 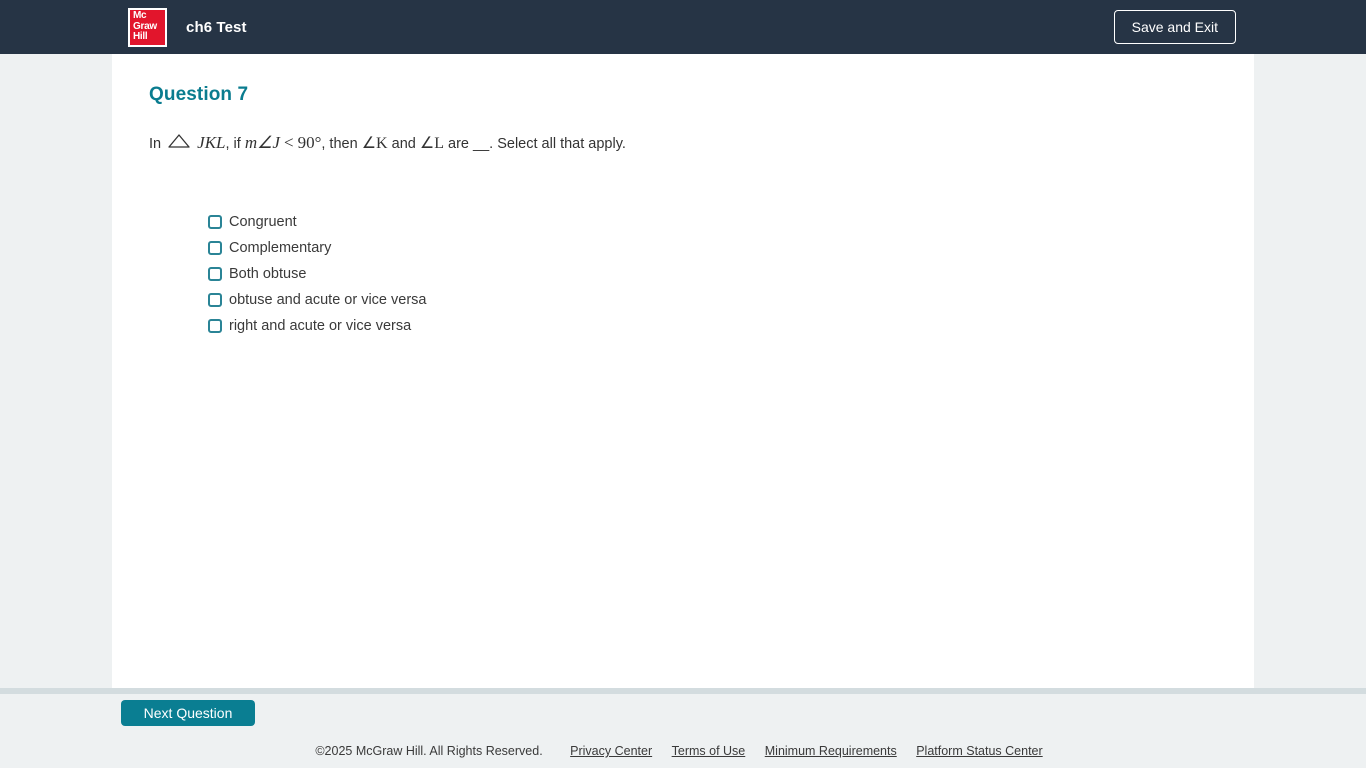 I want to click on terms-of-use-link: Terms of Use, so click(x=709, y=751).